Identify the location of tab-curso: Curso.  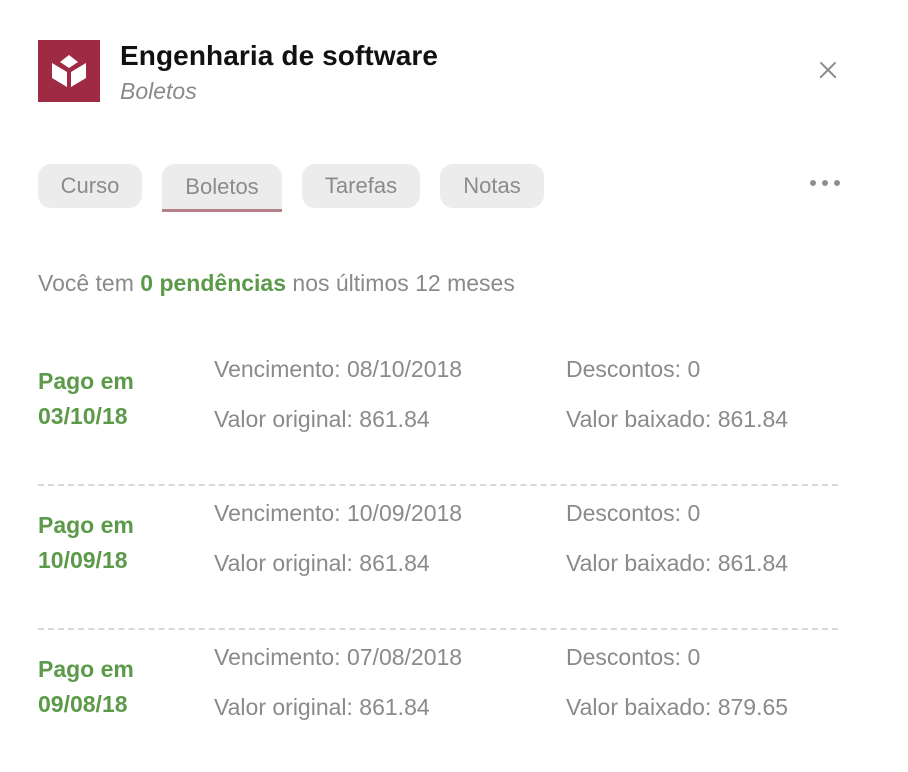
(90, 186).